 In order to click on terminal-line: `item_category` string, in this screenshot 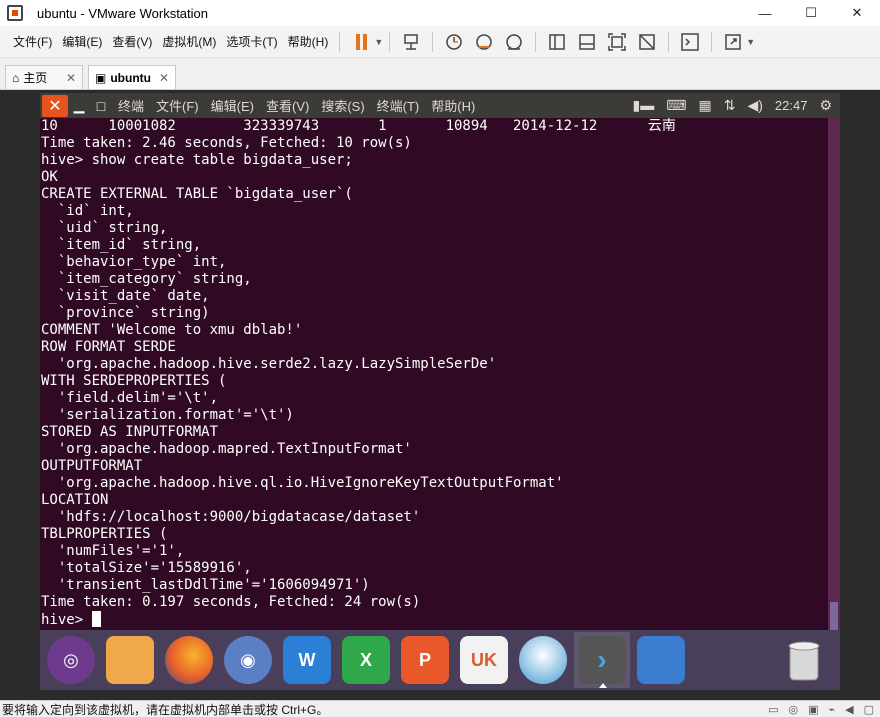, I will do `click(146, 279)`.